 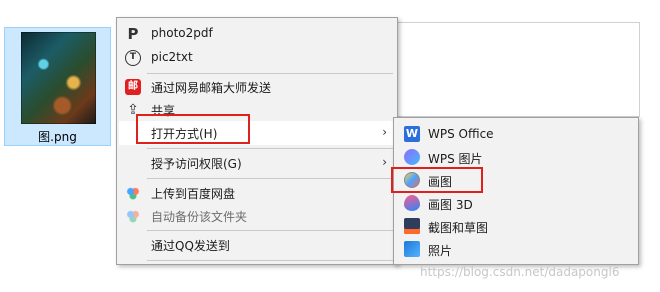 I want to click on submenu-item-wps-office: W WPS Office, so click(x=516, y=134).